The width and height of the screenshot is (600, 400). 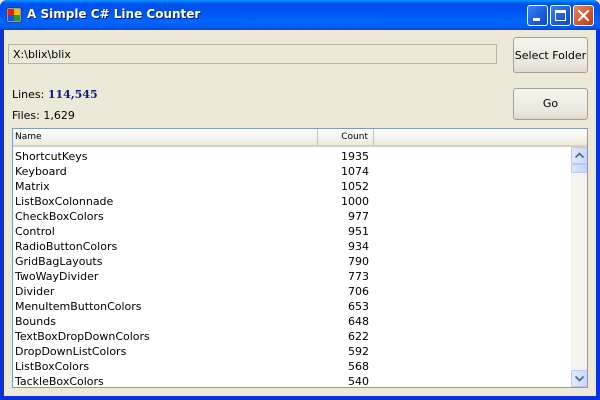 What do you see at coordinates (292, 156) in the screenshot?
I see `table-row: ShortcutKeys 1935` at bounding box center [292, 156].